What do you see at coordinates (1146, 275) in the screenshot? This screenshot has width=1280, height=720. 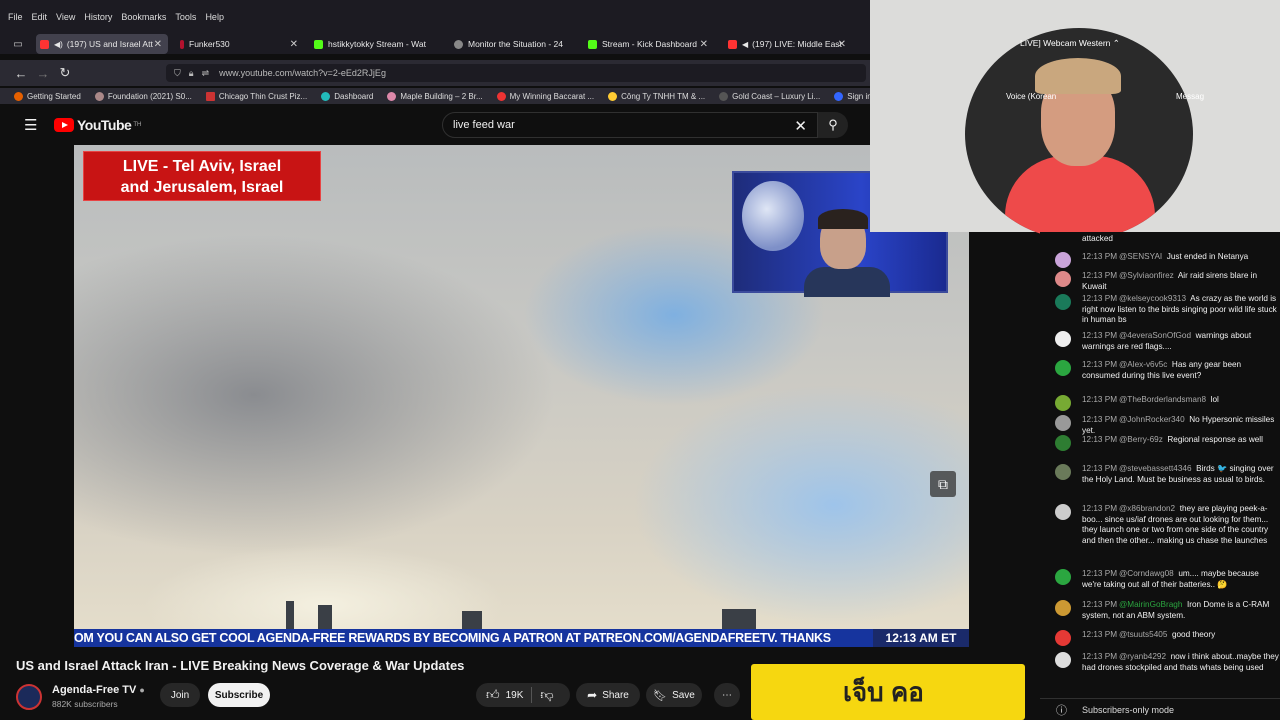 I see `chat-author: @Sylviaonfirez` at bounding box center [1146, 275].